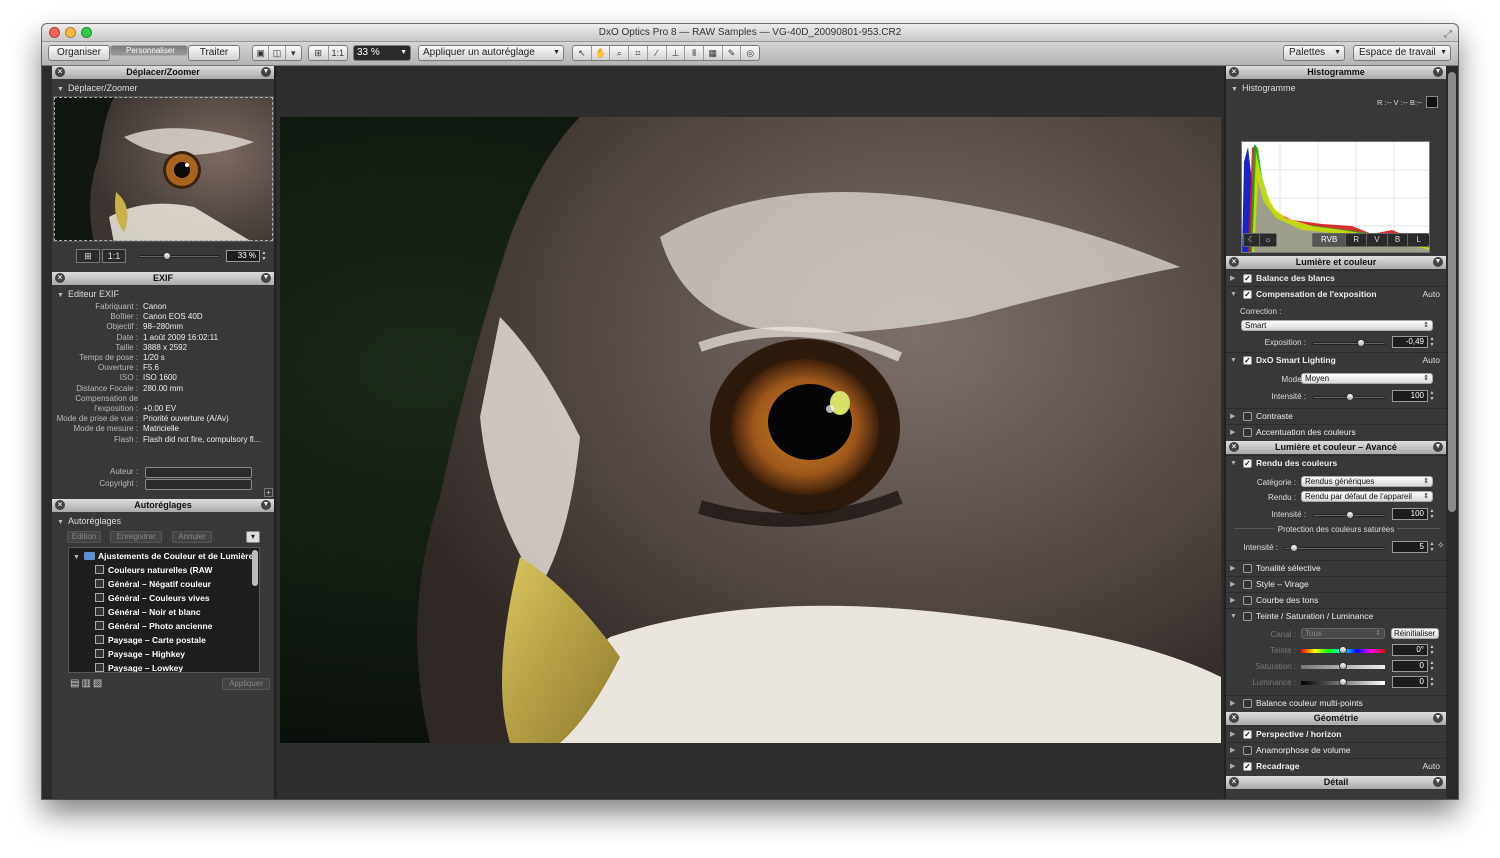 This screenshot has width=1500, height=858. Describe the element at coordinates (268, 492) in the screenshot. I see `resize-icon: +` at that location.